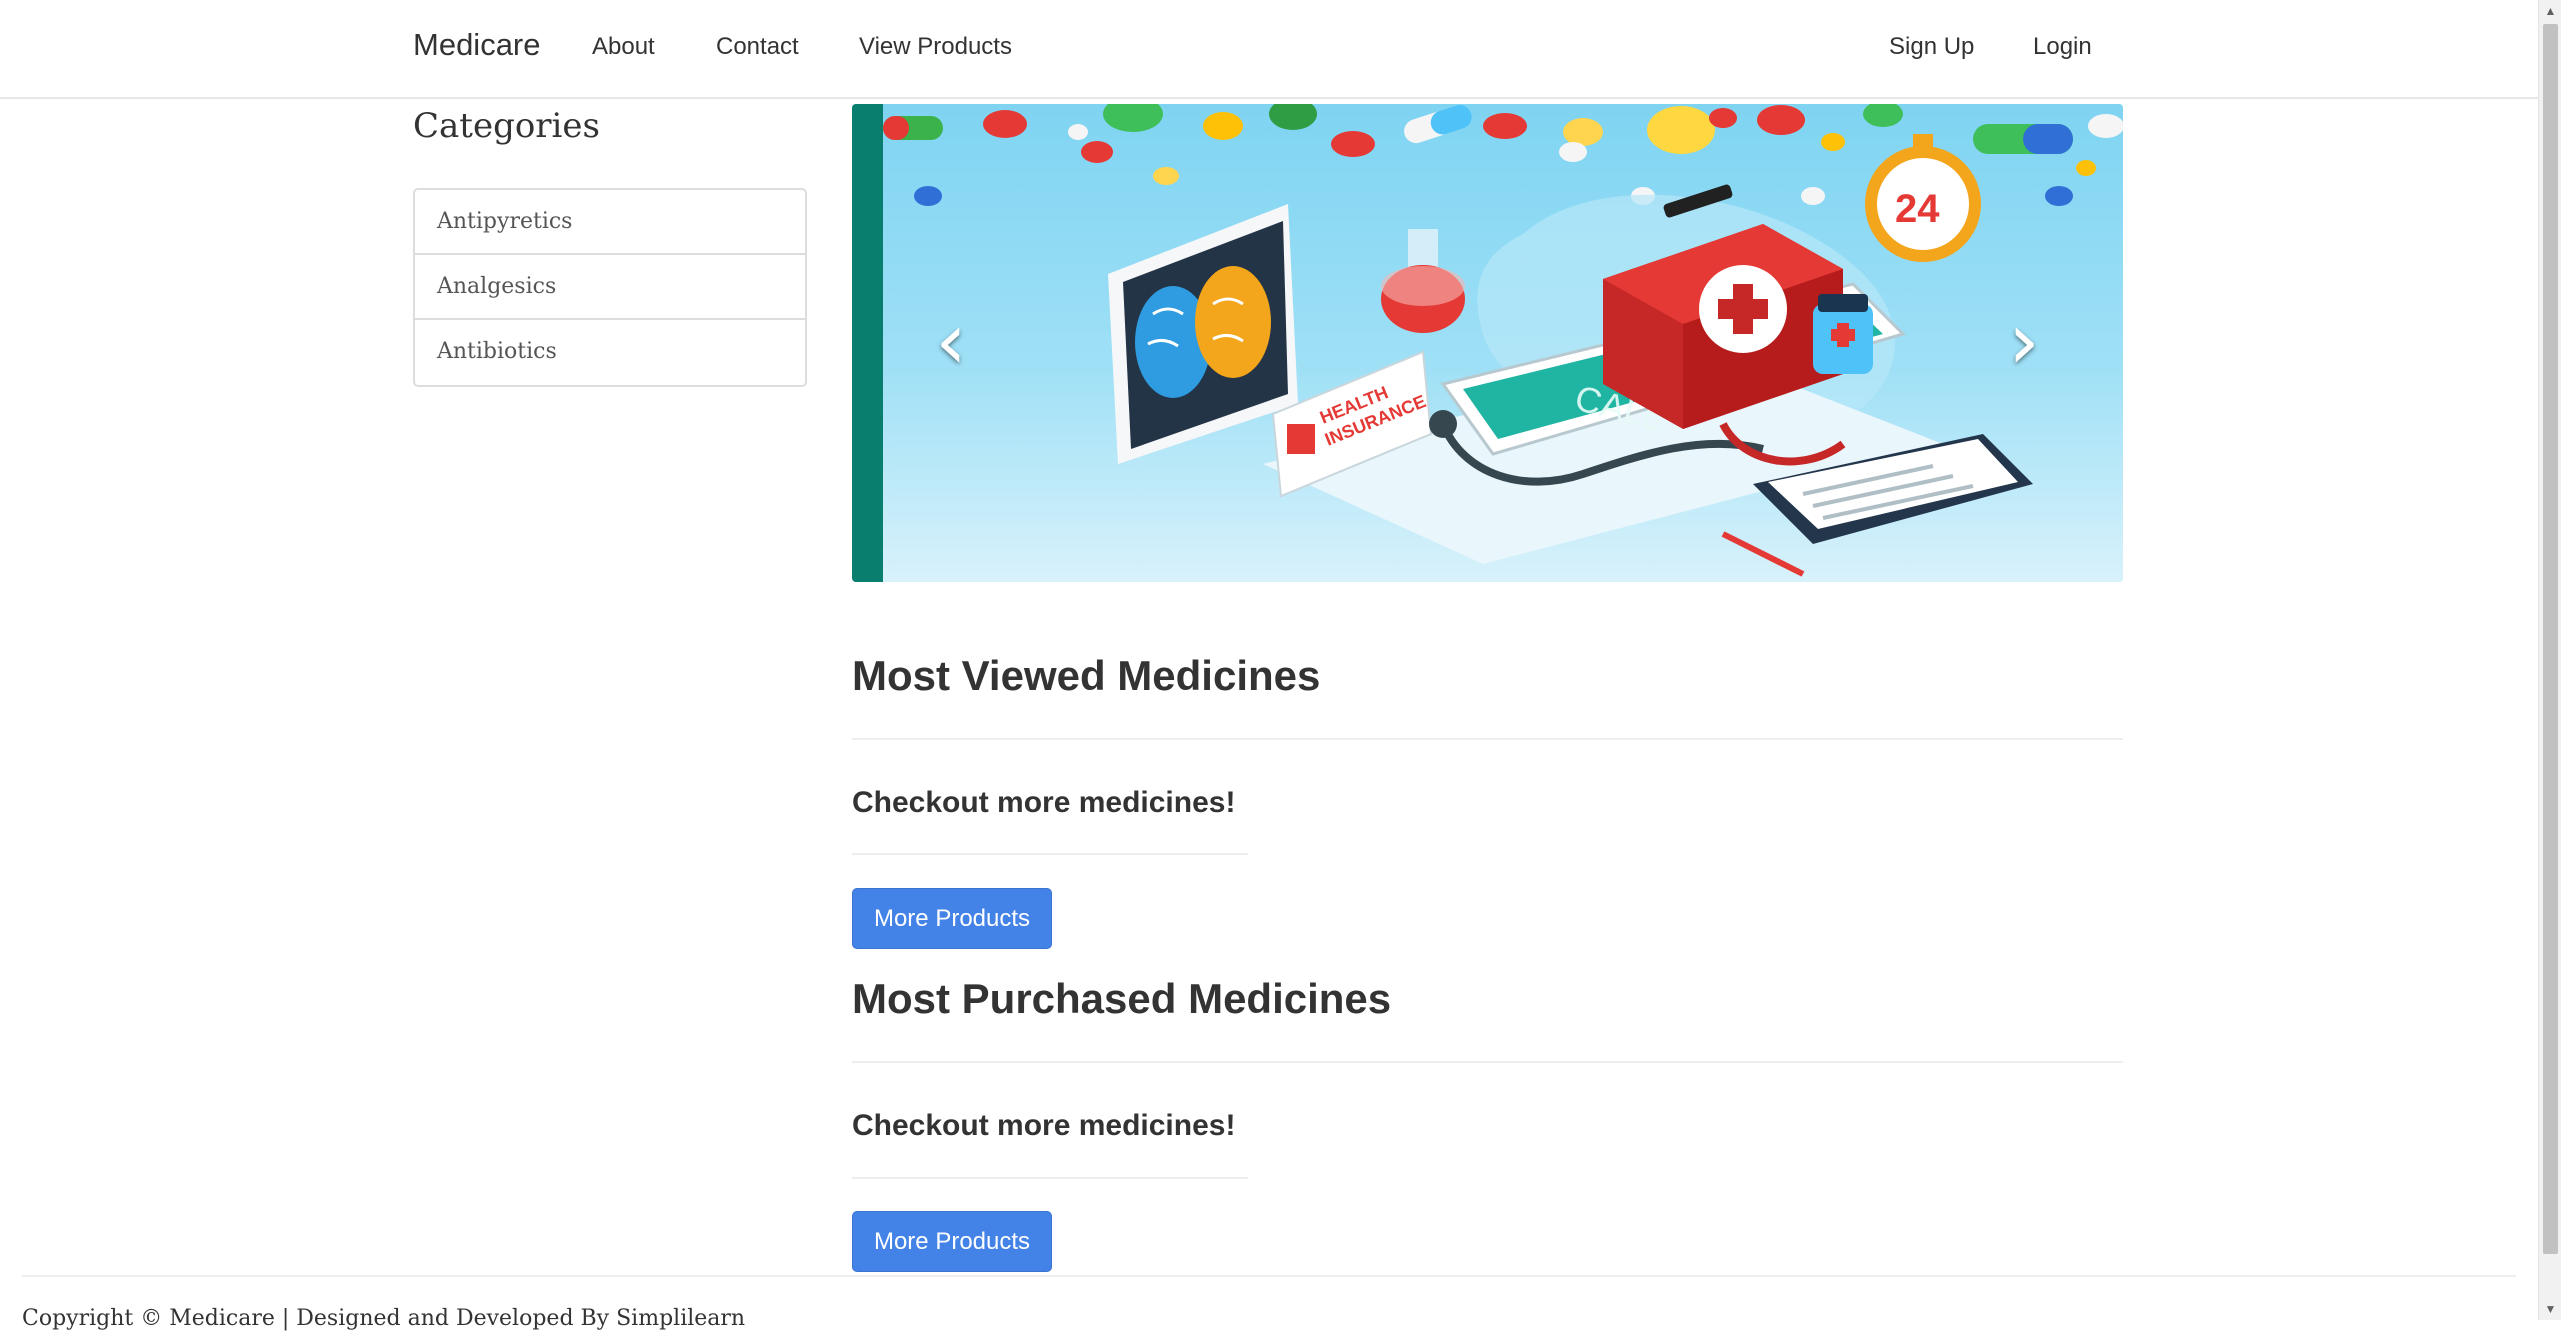 This screenshot has width=2561, height=1331. What do you see at coordinates (1269, 1276) in the screenshot?
I see `footer-divider` at bounding box center [1269, 1276].